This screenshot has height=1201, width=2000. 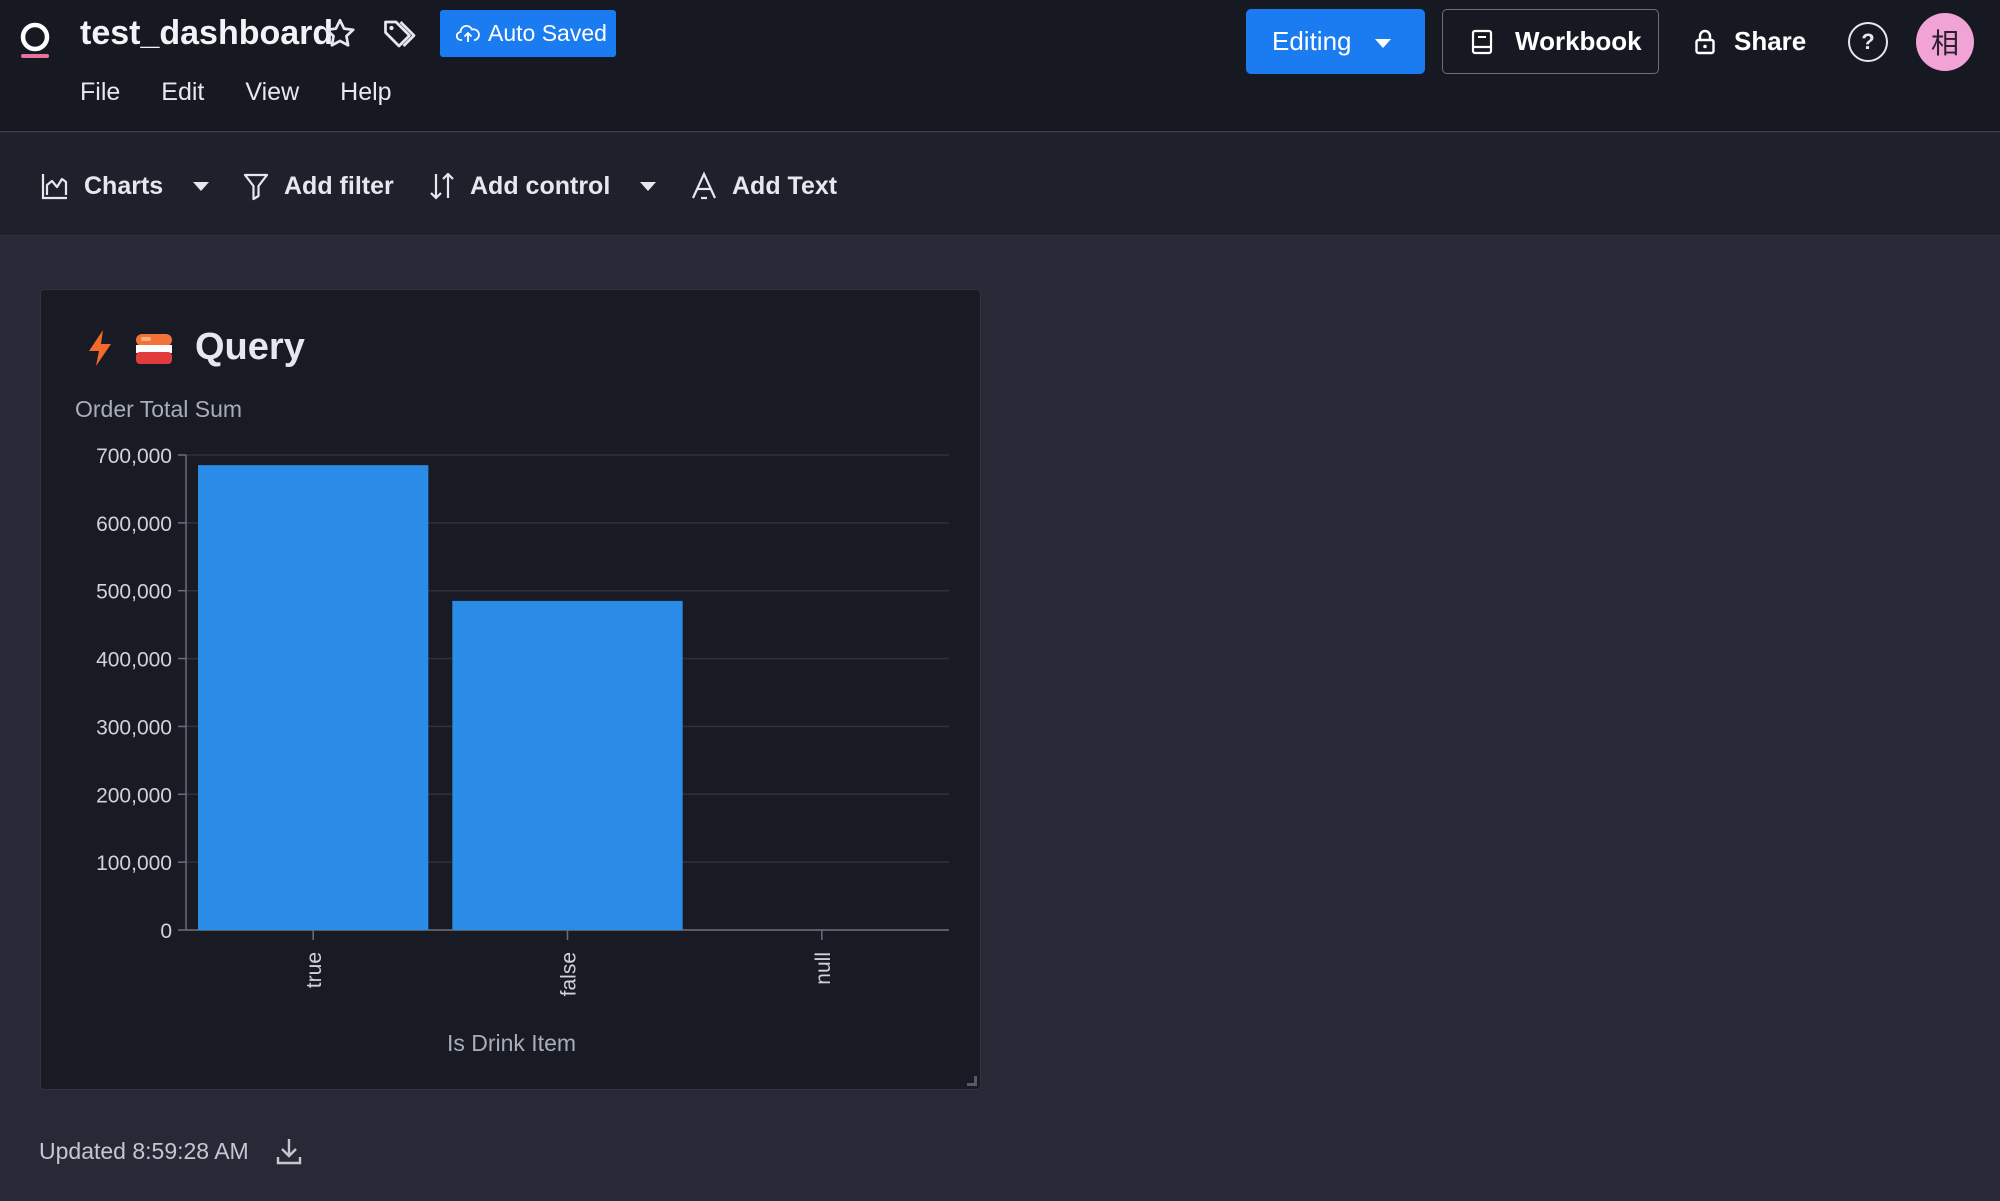 I want to click on menu-edit: Edit, so click(x=182, y=92).